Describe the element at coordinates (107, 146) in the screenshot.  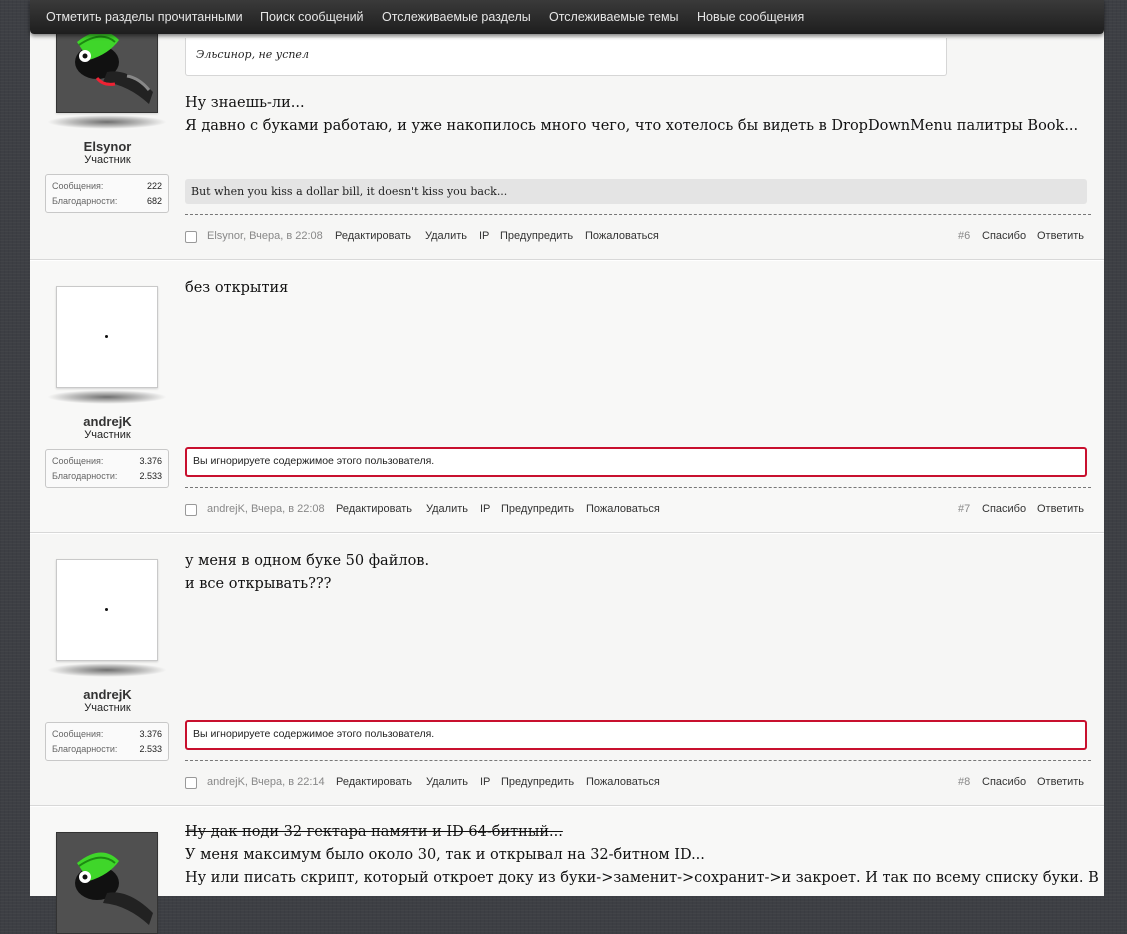
I see `username: Elsynor` at that location.